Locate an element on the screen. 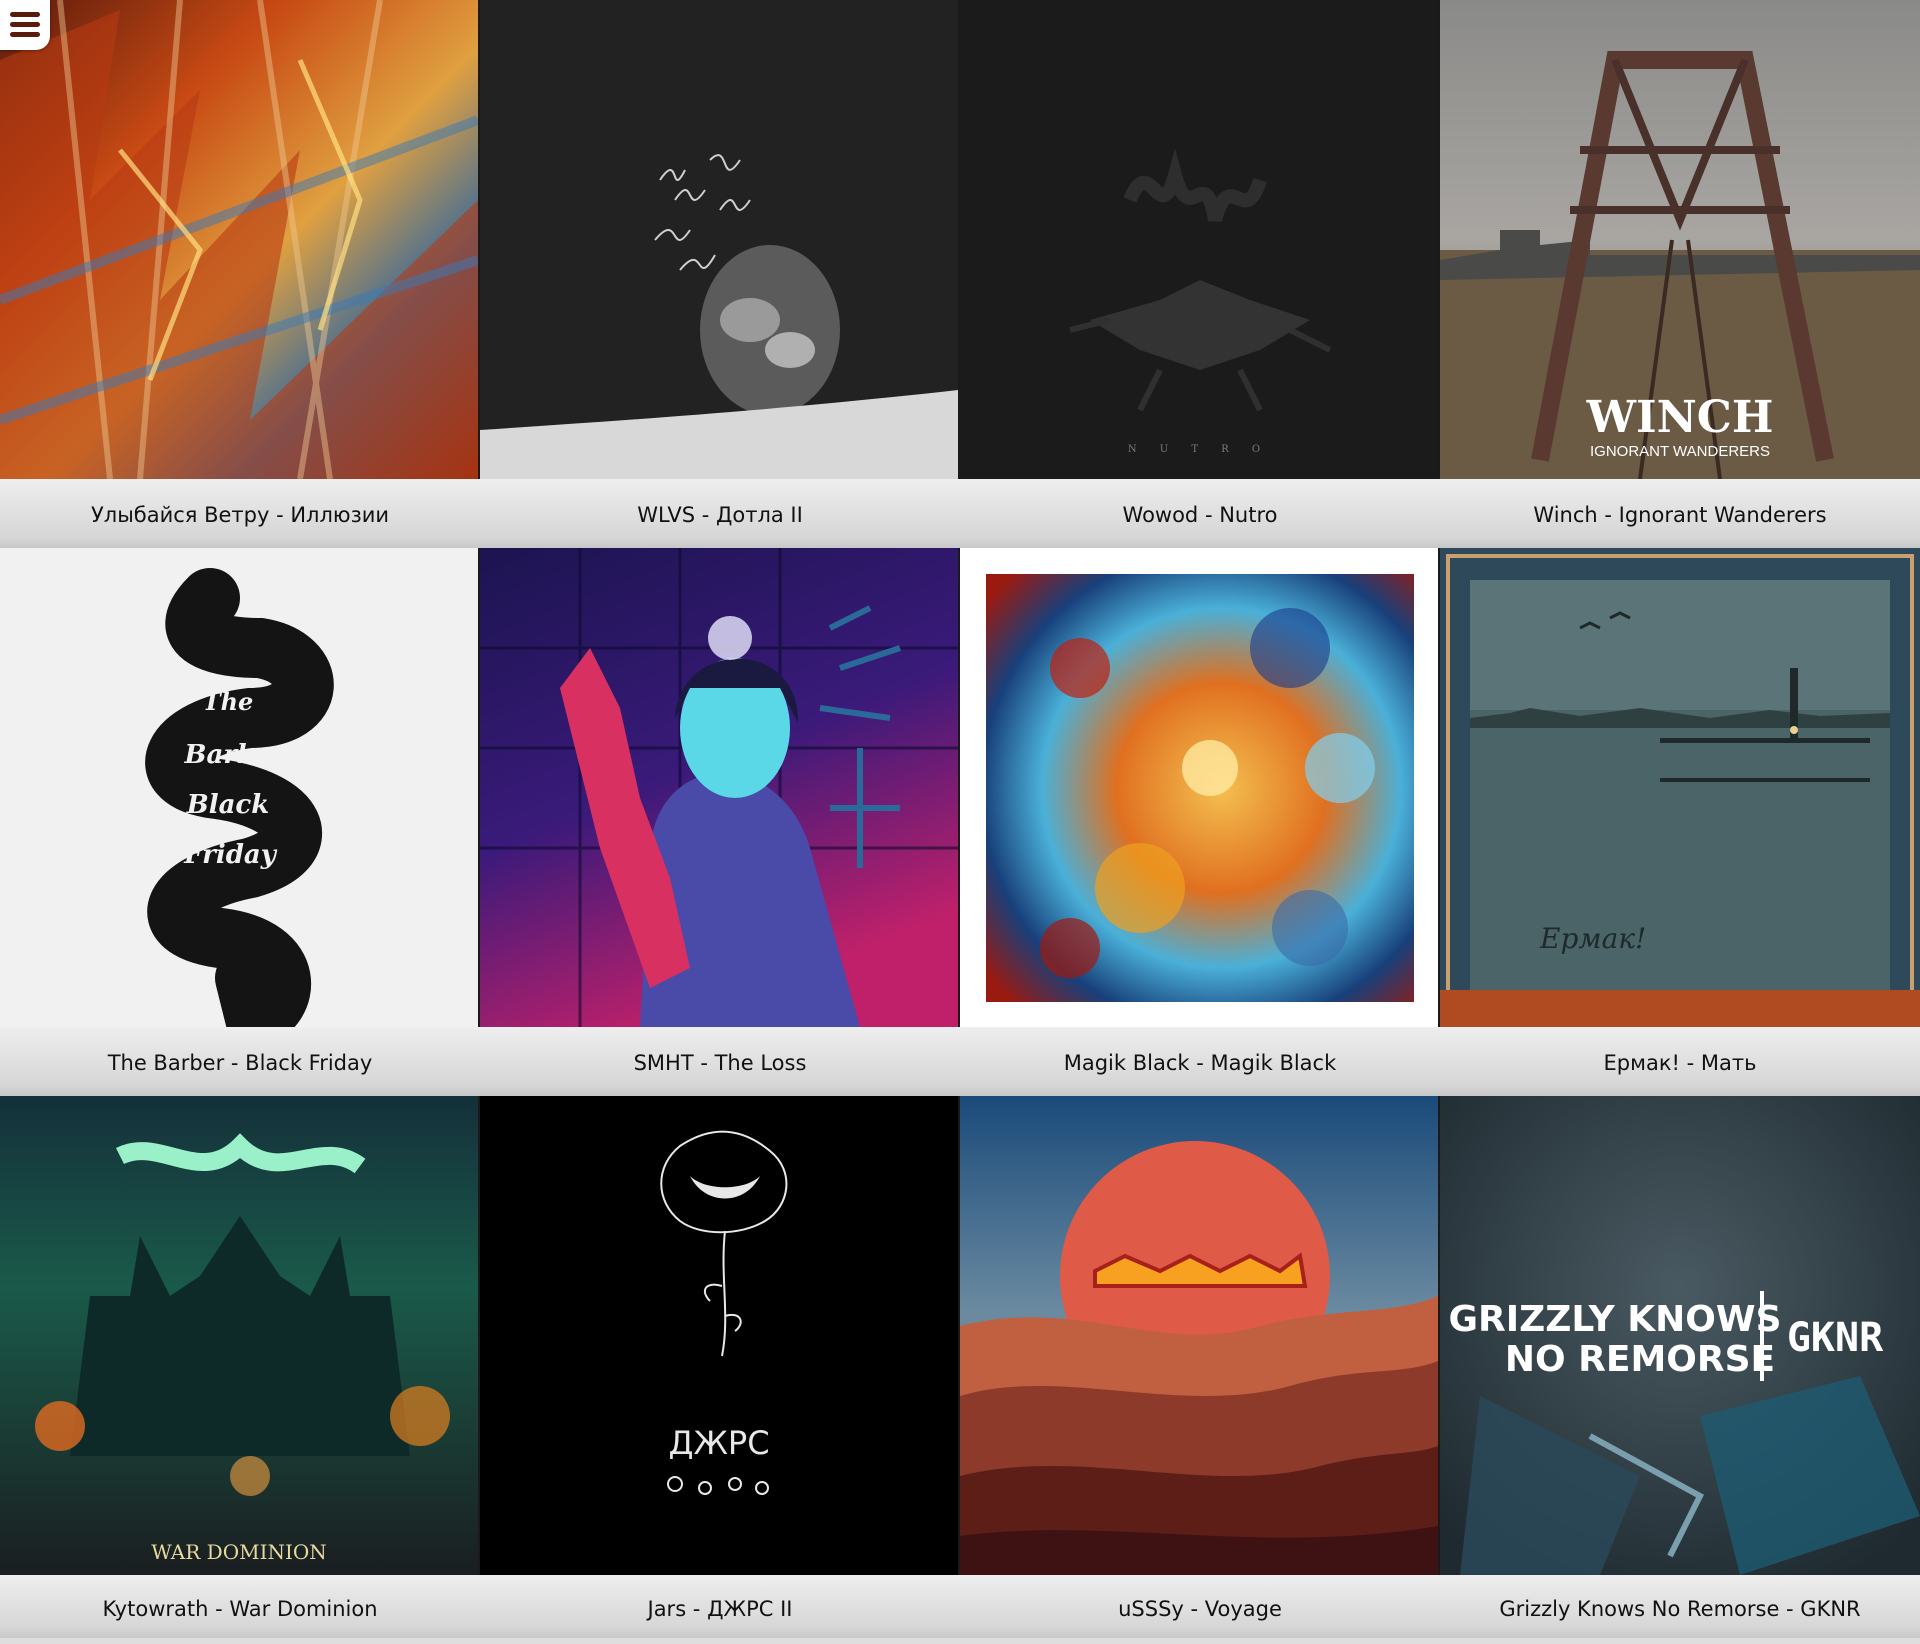 This screenshot has height=1644, width=1920. cover-line: The is located at coordinates (228, 701).